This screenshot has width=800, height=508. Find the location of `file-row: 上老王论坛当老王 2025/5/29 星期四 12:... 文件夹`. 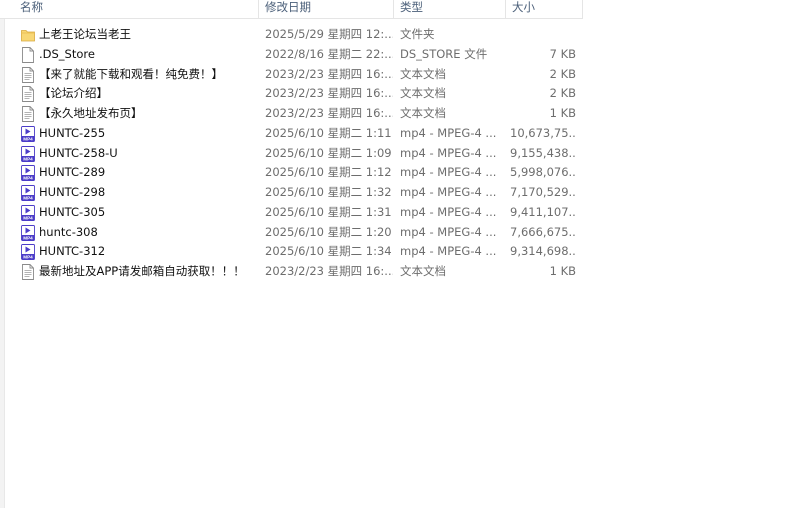

file-row: 上老王论坛当老王 2025/5/29 星期四 12:... 文件夹 is located at coordinates (291, 35).